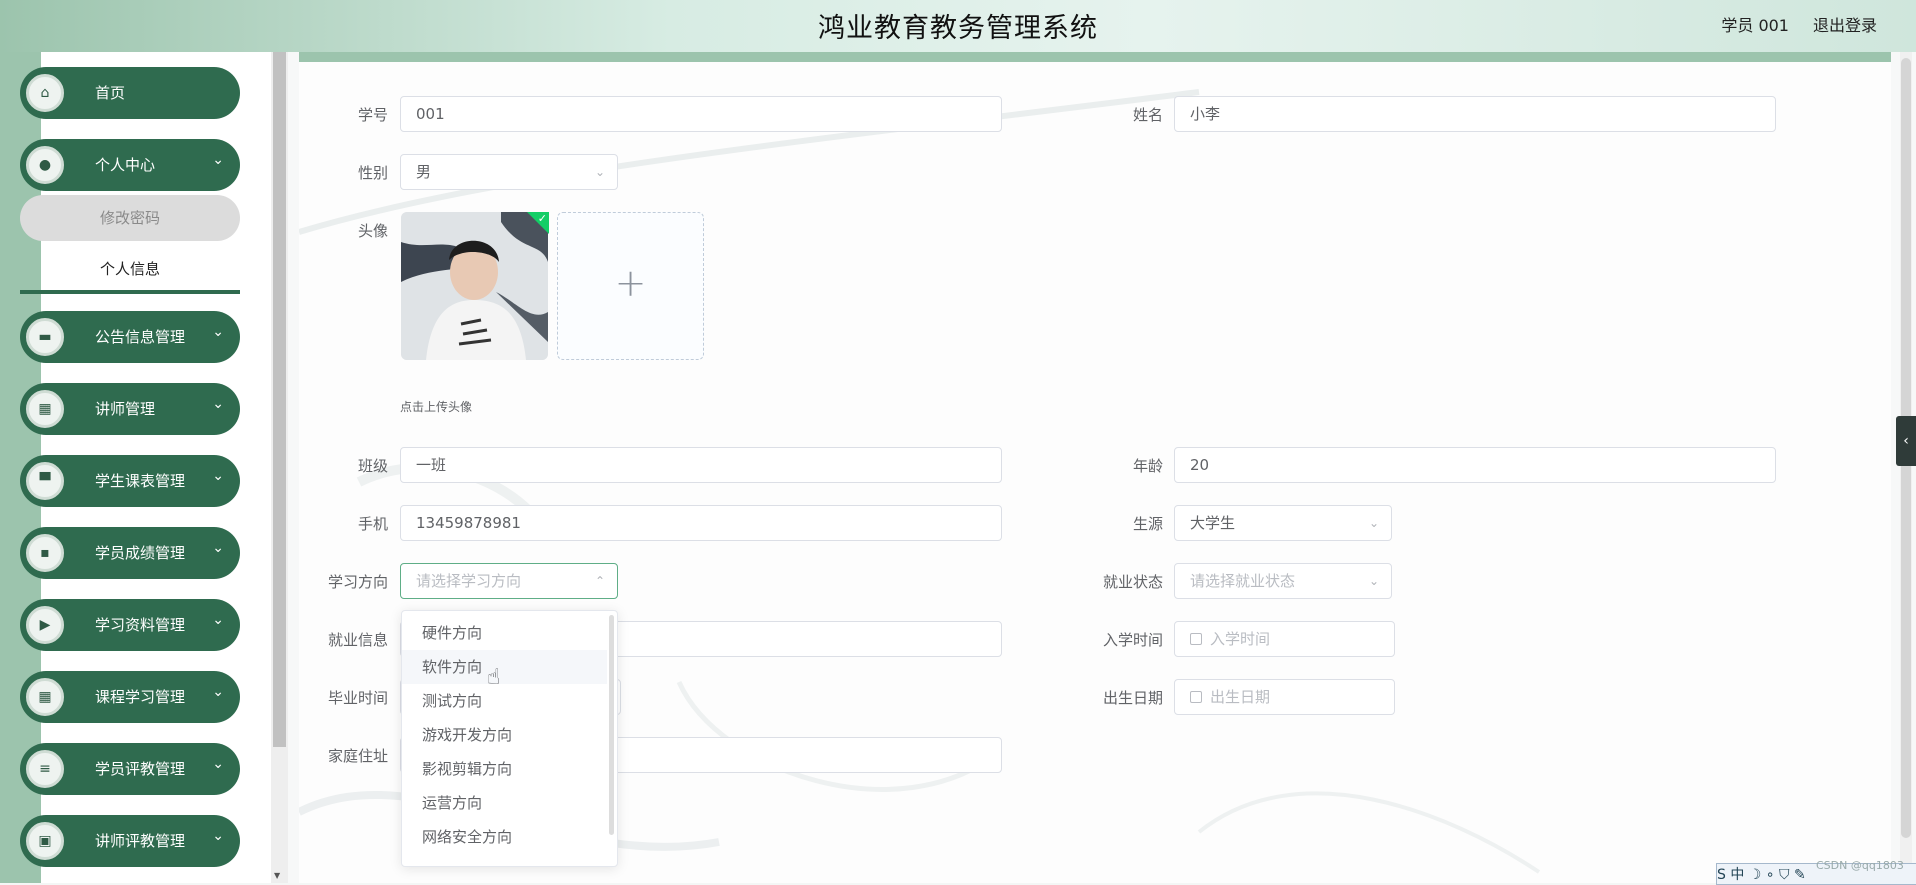 The height and width of the screenshot is (885, 1916). What do you see at coordinates (372, 115) in the screenshot?
I see `student-id-label: 学号` at bounding box center [372, 115].